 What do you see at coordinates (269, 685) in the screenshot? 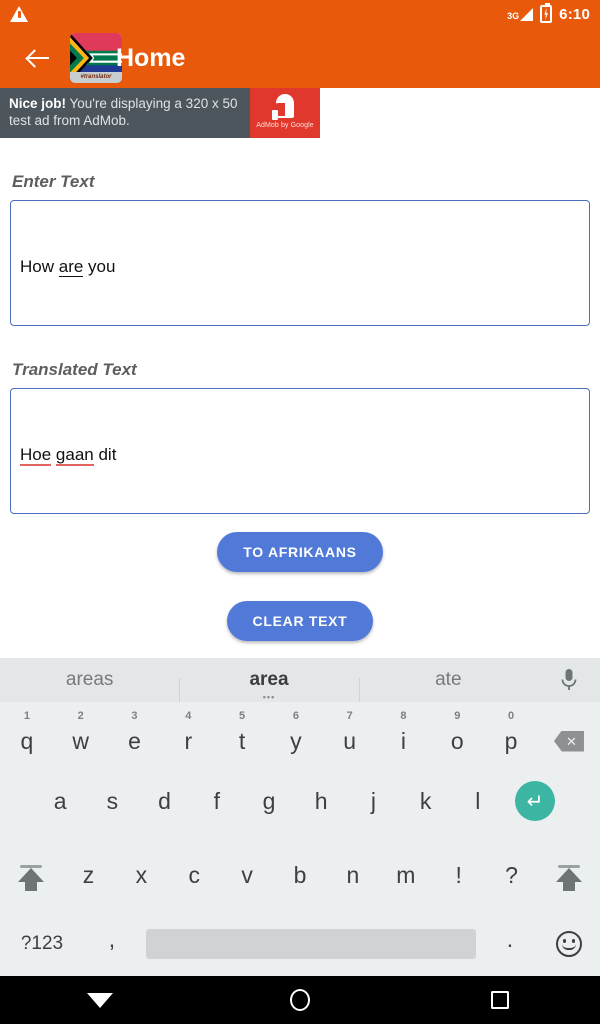
I see `suggestion-1: area` at bounding box center [269, 685].